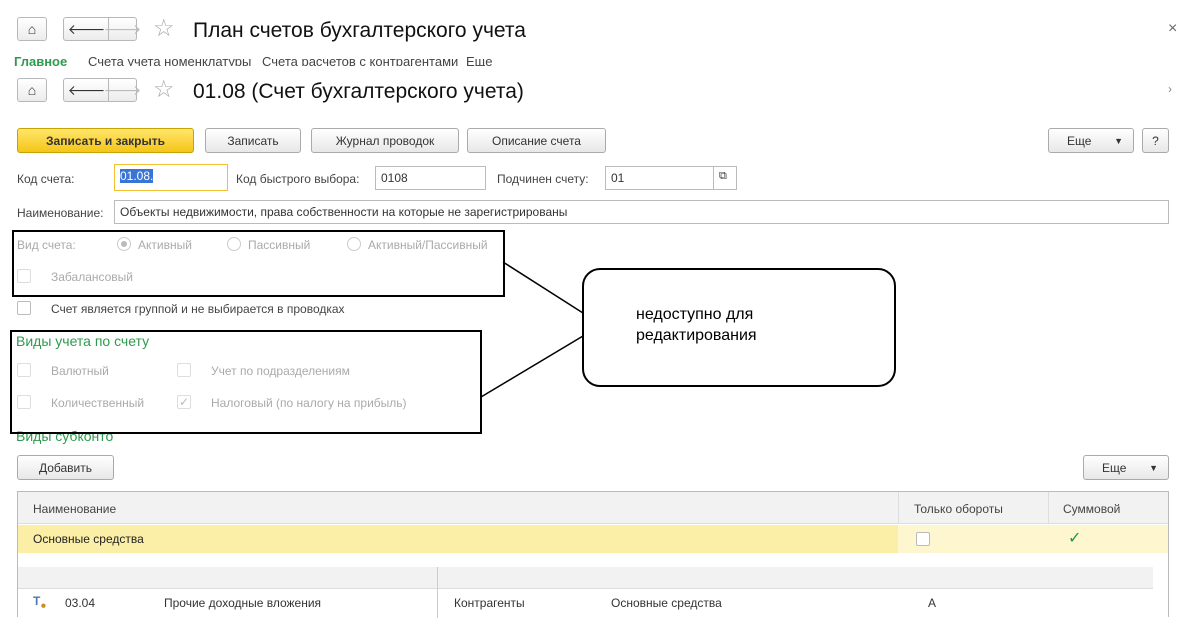  I want to click on callout-text: недоступно для редактирования, so click(696, 325).